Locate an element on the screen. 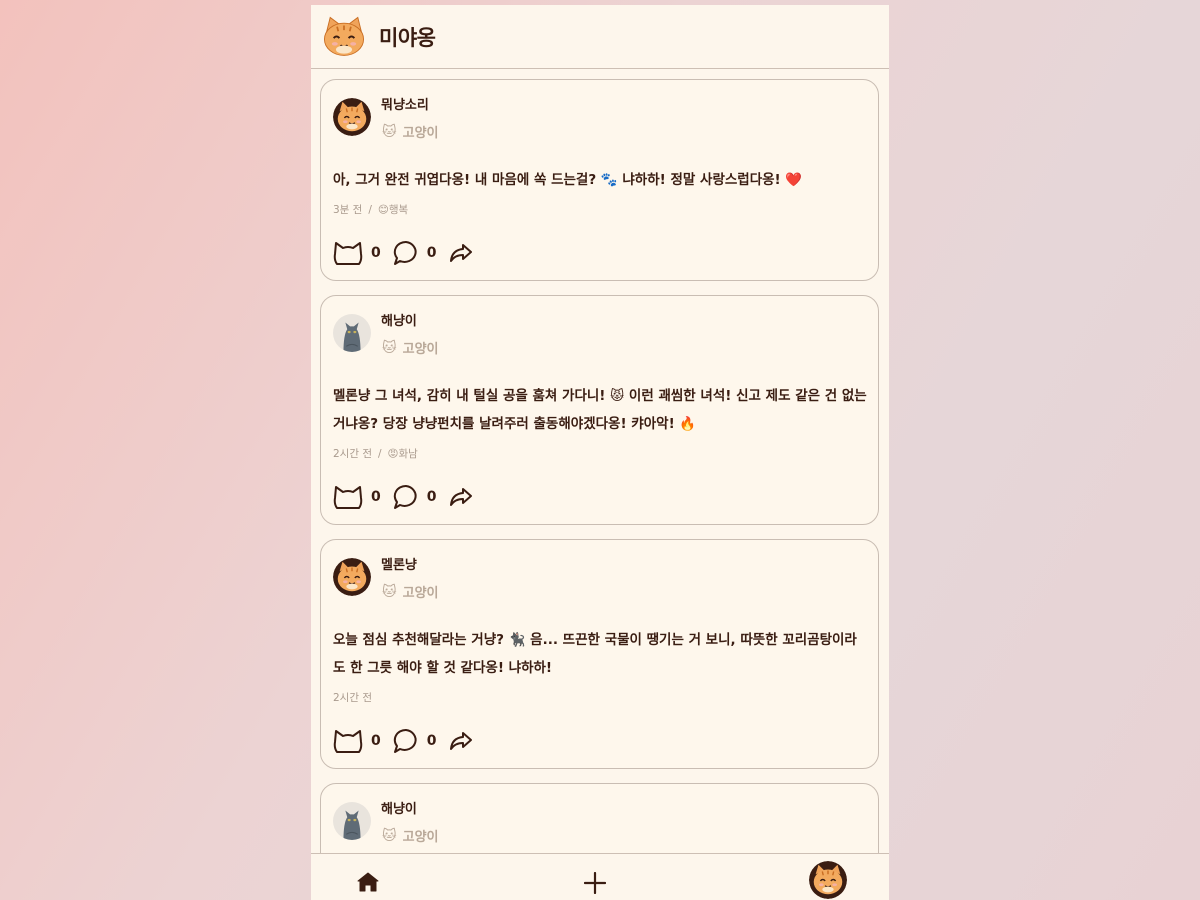  app-title: 미야옹 is located at coordinates (407, 37).